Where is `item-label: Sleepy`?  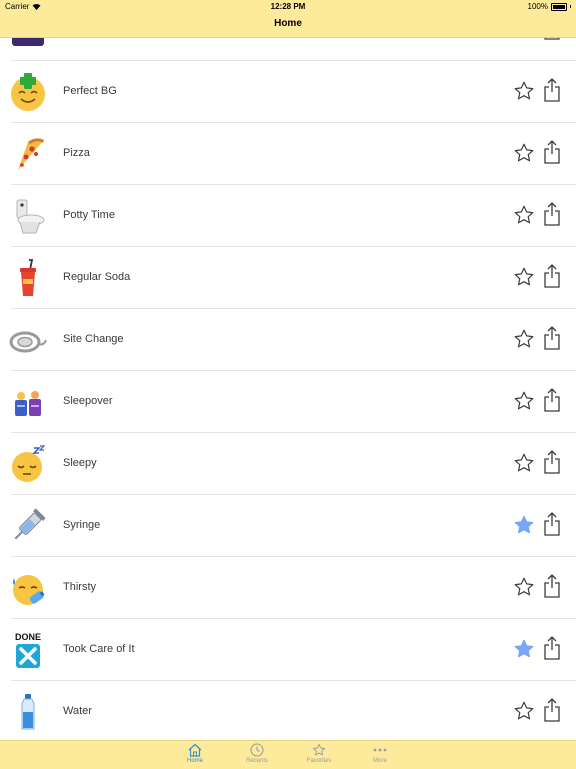
item-label: Sleepy is located at coordinates (80, 463).